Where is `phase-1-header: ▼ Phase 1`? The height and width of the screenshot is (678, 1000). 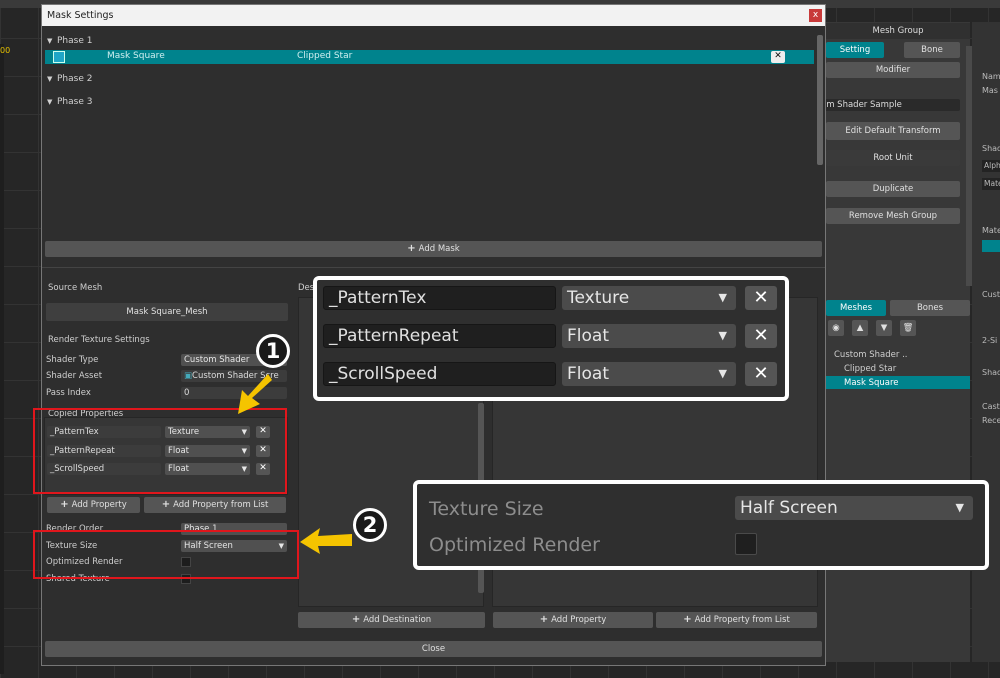
phase-1-header: ▼ Phase 1 is located at coordinates (69, 41).